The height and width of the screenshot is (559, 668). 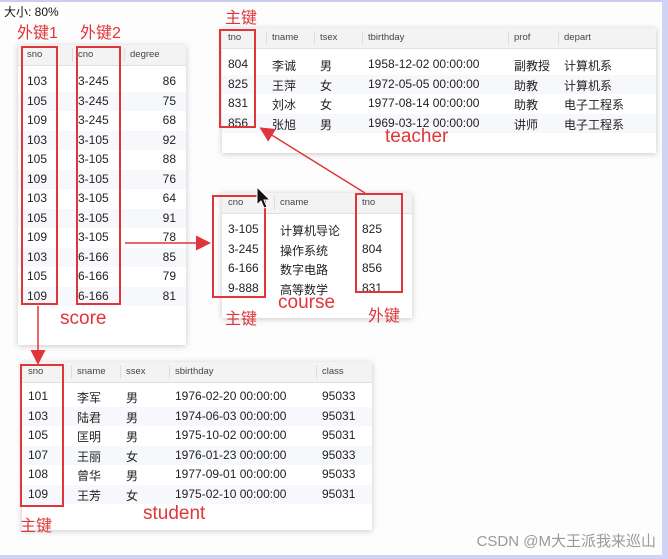 What do you see at coordinates (312, 160) in the screenshot?
I see `arrow-course-to-teacher` at bounding box center [312, 160].